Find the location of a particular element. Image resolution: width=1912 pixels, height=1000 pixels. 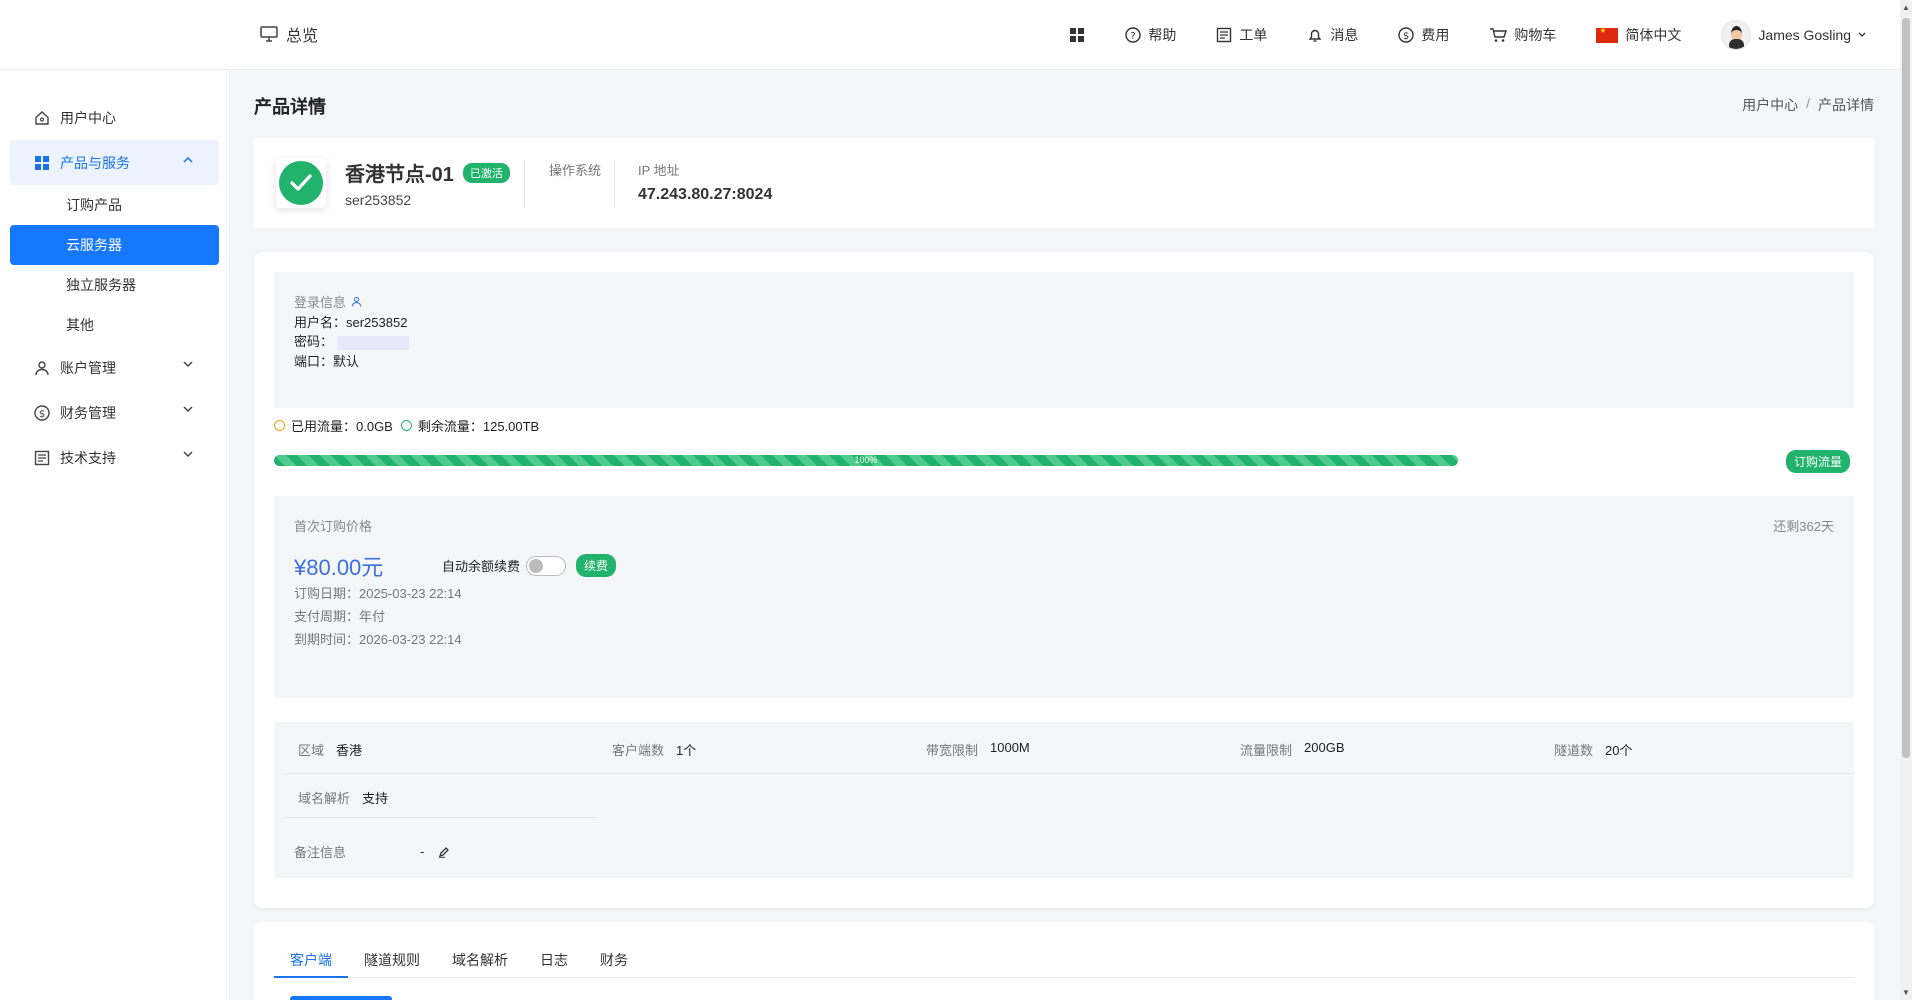

spec-clients: 客户端数 1个 is located at coordinates (654, 749).